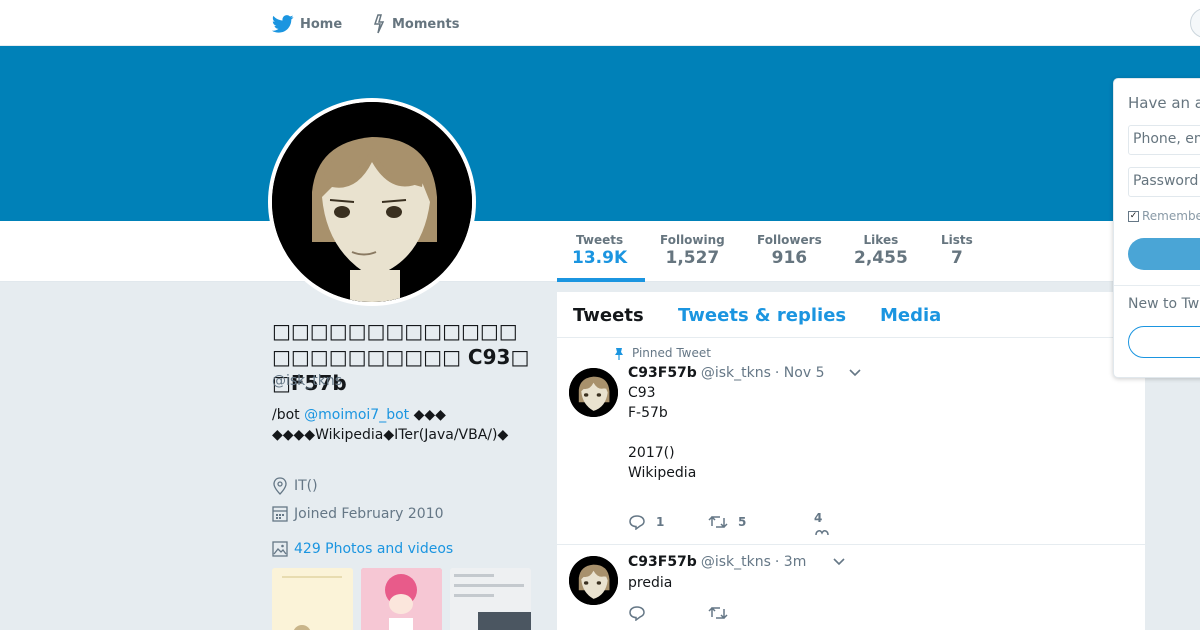 The image size is (1200, 630). What do you see at coordinates (356, 415) in the screenshot?
I see `bio-mention-link: @moimoi7_bot` at bounding box center [356, 415].